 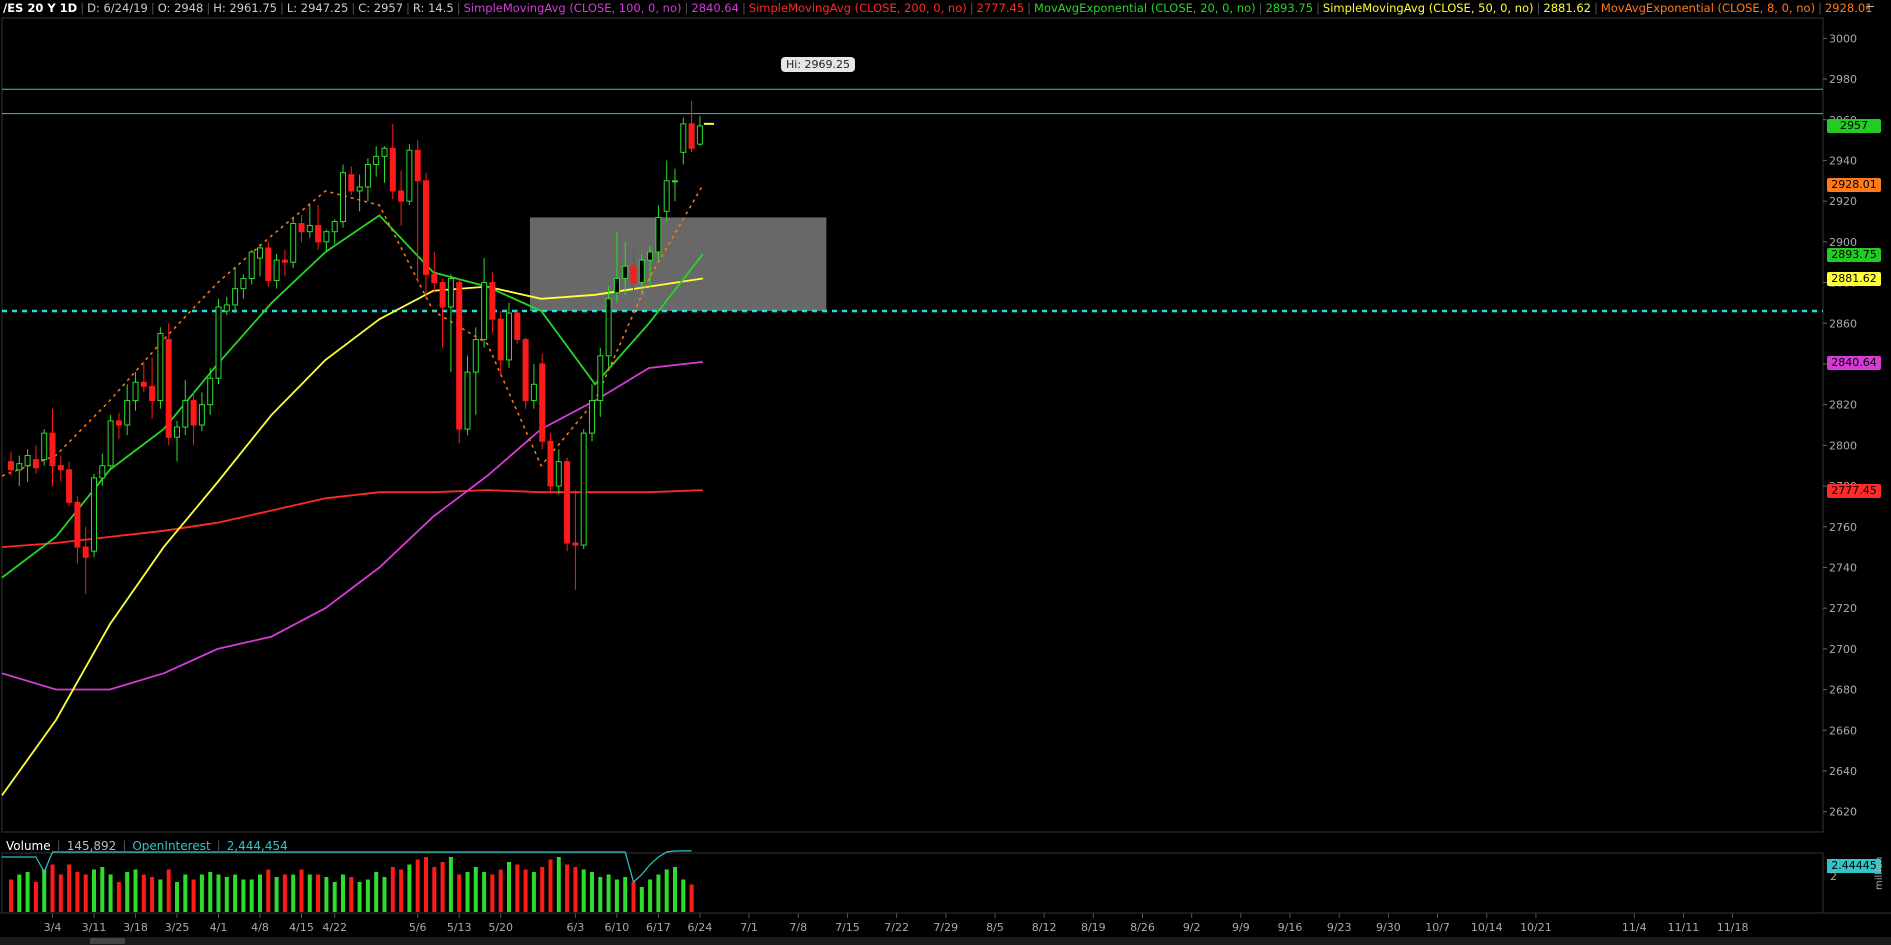 What do you see at coordinates (945, 941) in the screenshot?
I see `horizontal-scrollbar` at bounding box center [945, 941].